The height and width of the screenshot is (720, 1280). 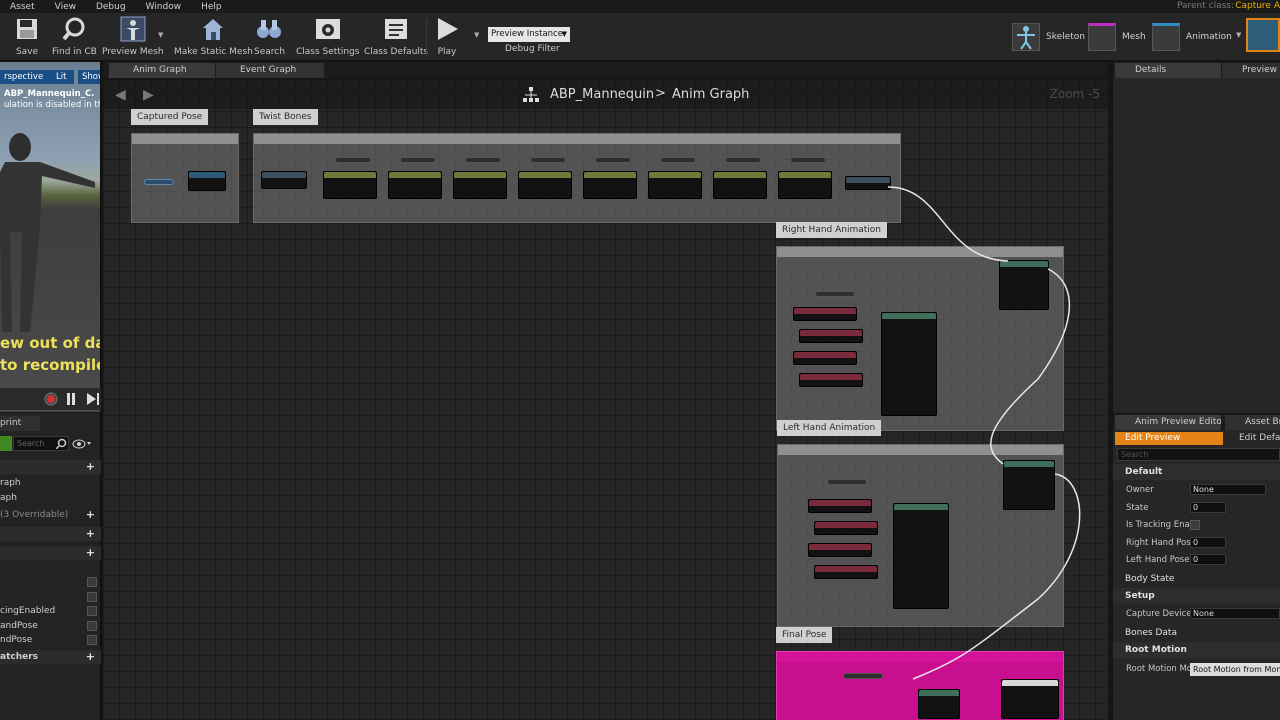 What do you see at coordinates (20, 423) in the screenshot?
I see `my-blueprint-tab: print` at bounding box center [20, 423].